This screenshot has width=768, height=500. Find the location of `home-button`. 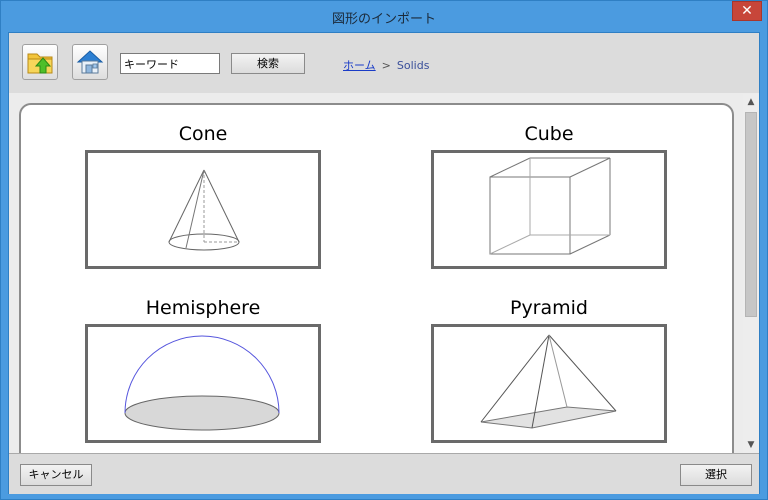

home-button is located at coordinates (90, 62).